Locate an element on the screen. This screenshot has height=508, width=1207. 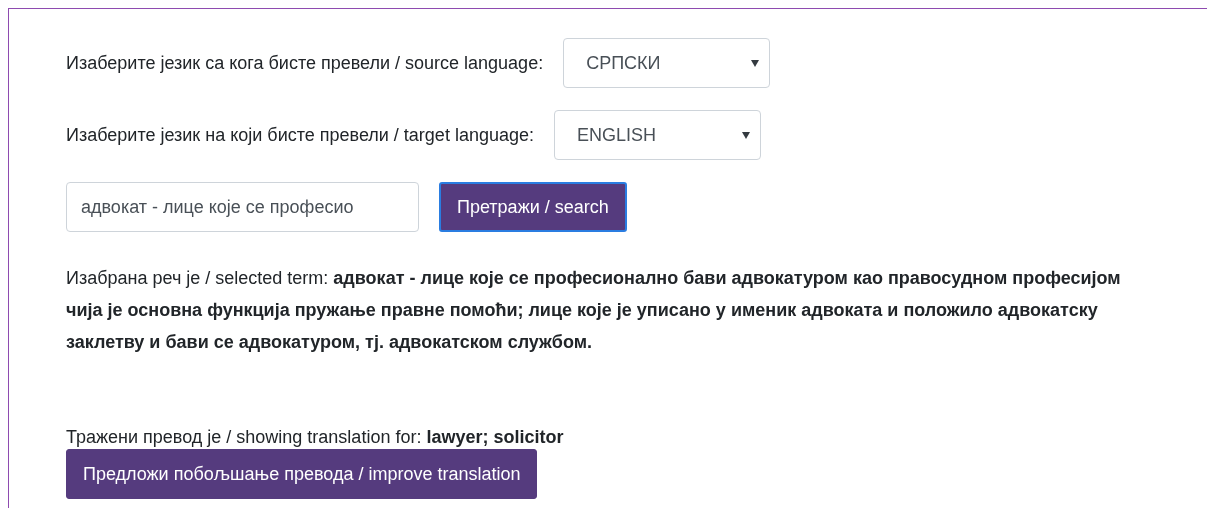
language-dropdown: ENGLISH is located at coordinates (657, 135).